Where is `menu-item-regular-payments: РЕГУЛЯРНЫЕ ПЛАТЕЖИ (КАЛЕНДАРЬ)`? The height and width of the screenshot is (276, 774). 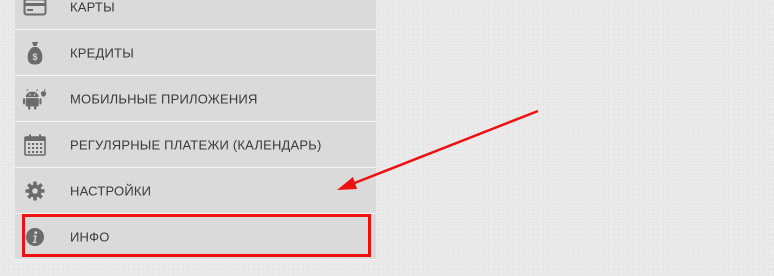
menu-item-regular-payments: РЕГУЛЯРНЫЕ ПЛАТЕЖИ (КАЛЕНДАРЬ) is located at coordinates (195, 145).